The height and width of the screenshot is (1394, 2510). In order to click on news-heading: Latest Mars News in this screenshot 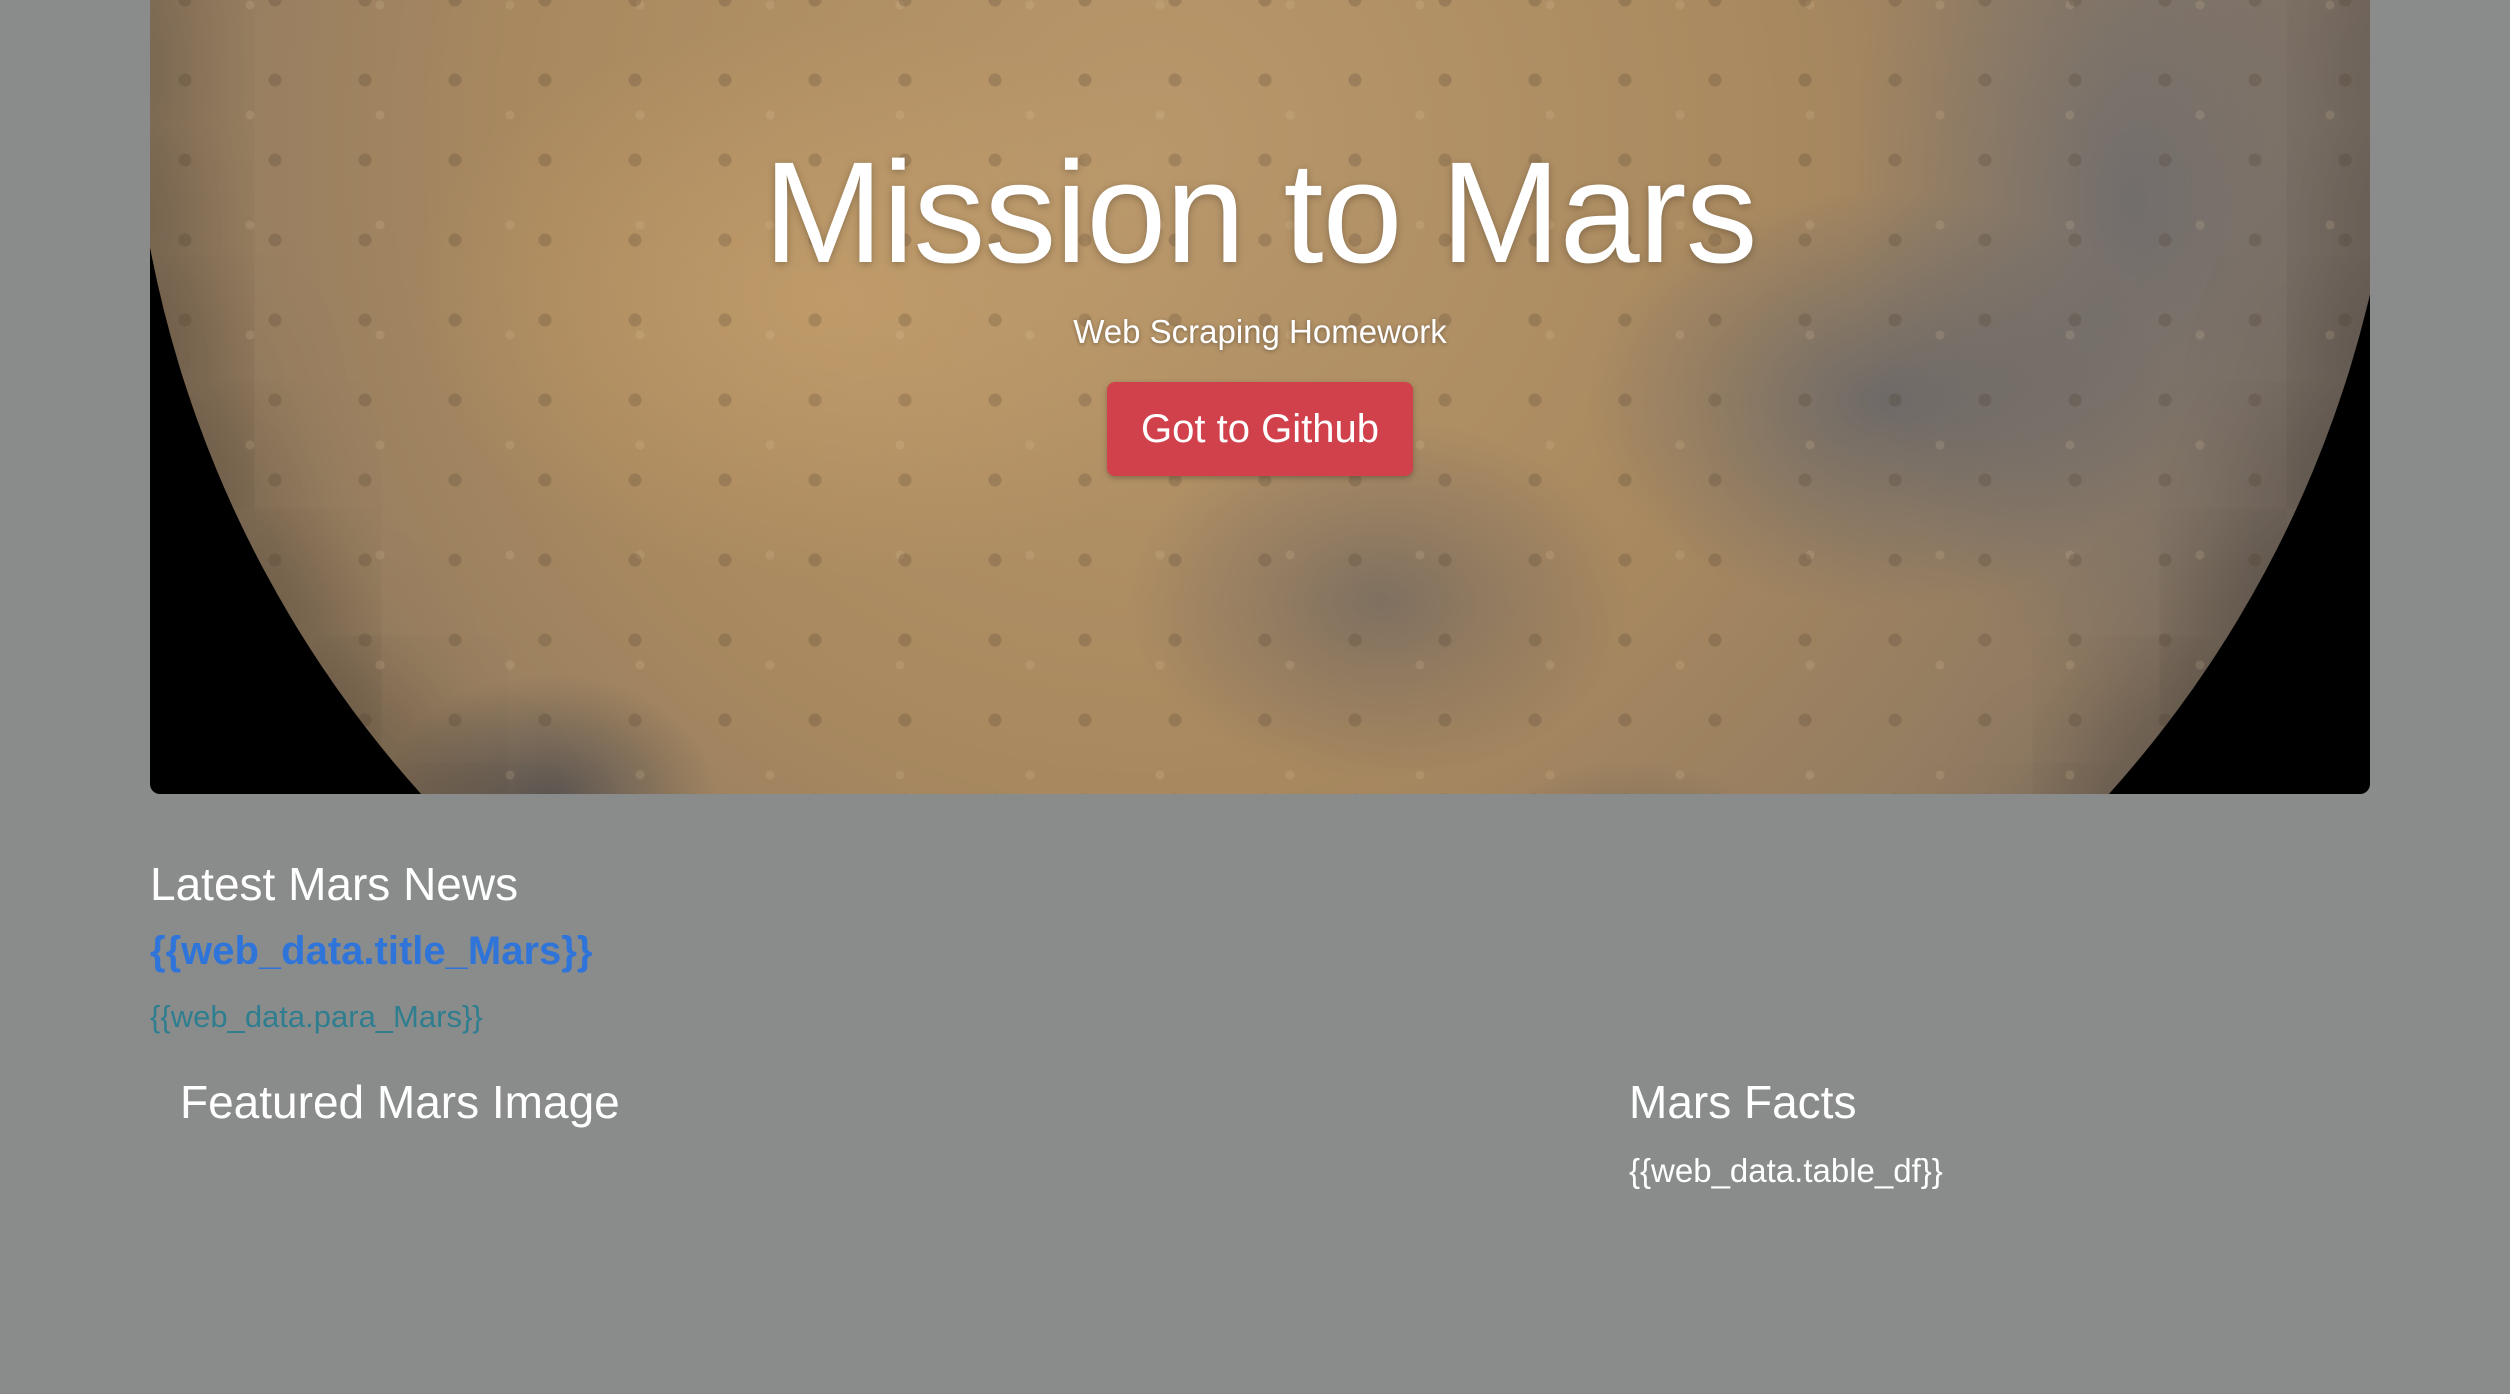, I will do `click(334, 884)`.